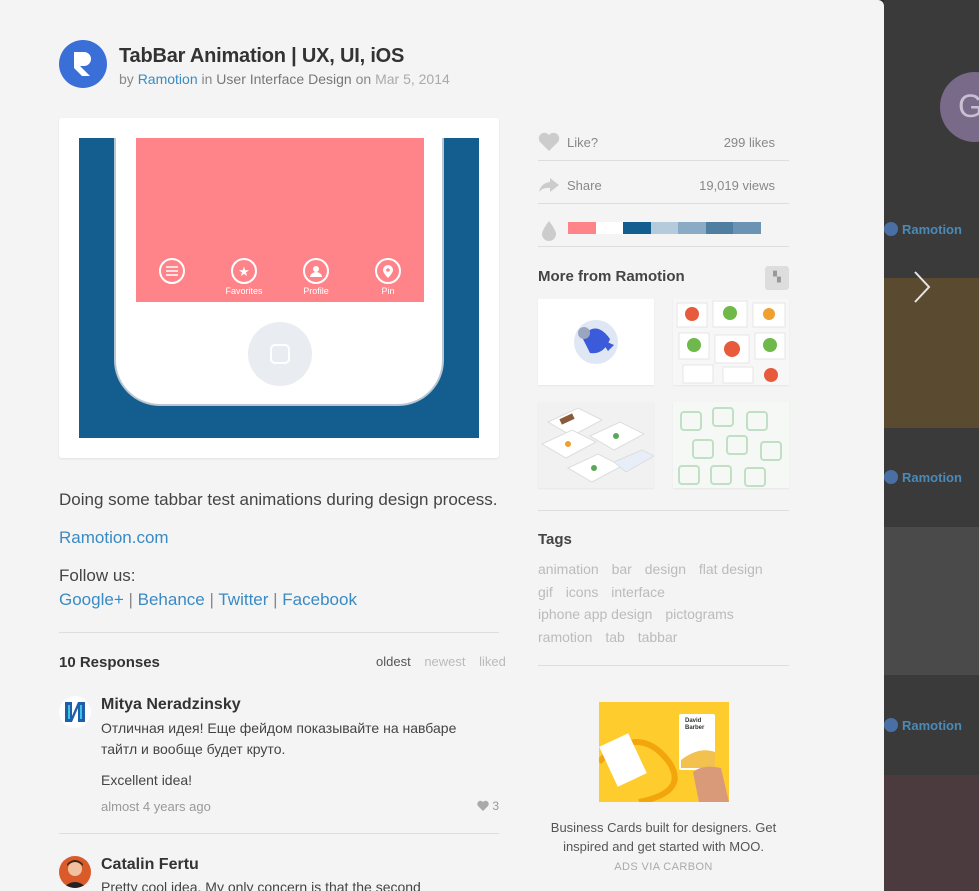 The image size is (979, 891). What do you see at coordinates (316, 271) in the screenshot?
I see `profile-icon` at bounding box center [316, 271].